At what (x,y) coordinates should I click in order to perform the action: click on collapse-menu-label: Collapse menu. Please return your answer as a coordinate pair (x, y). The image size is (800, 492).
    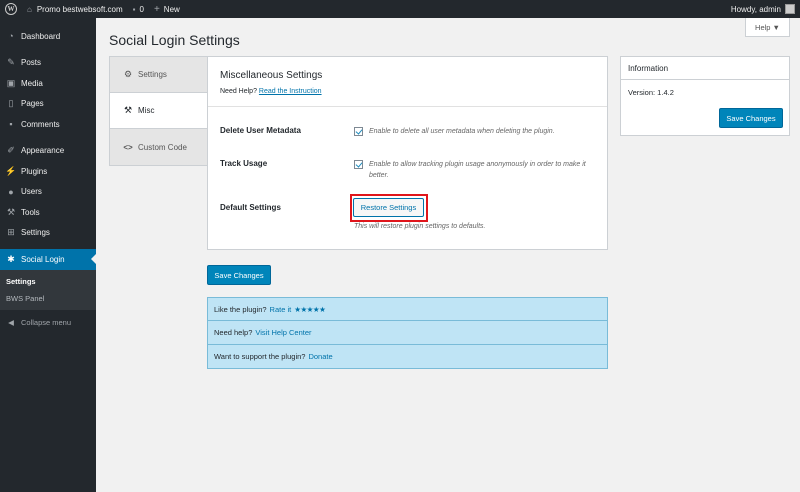
    Looking at the image, I should click on (46, 322).